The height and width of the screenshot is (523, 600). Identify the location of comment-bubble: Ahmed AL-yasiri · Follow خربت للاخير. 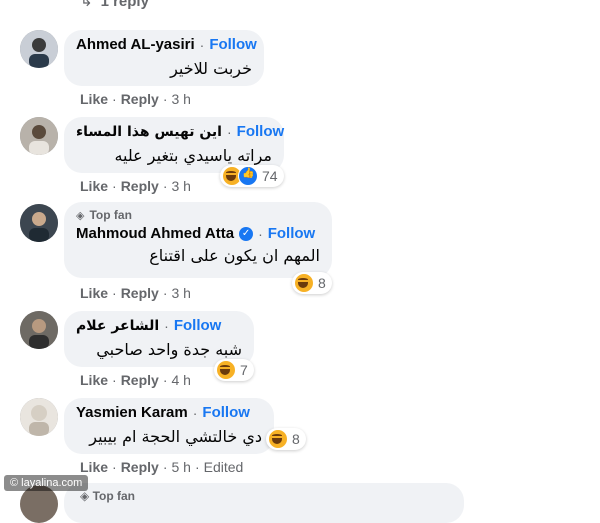
(164, 58).